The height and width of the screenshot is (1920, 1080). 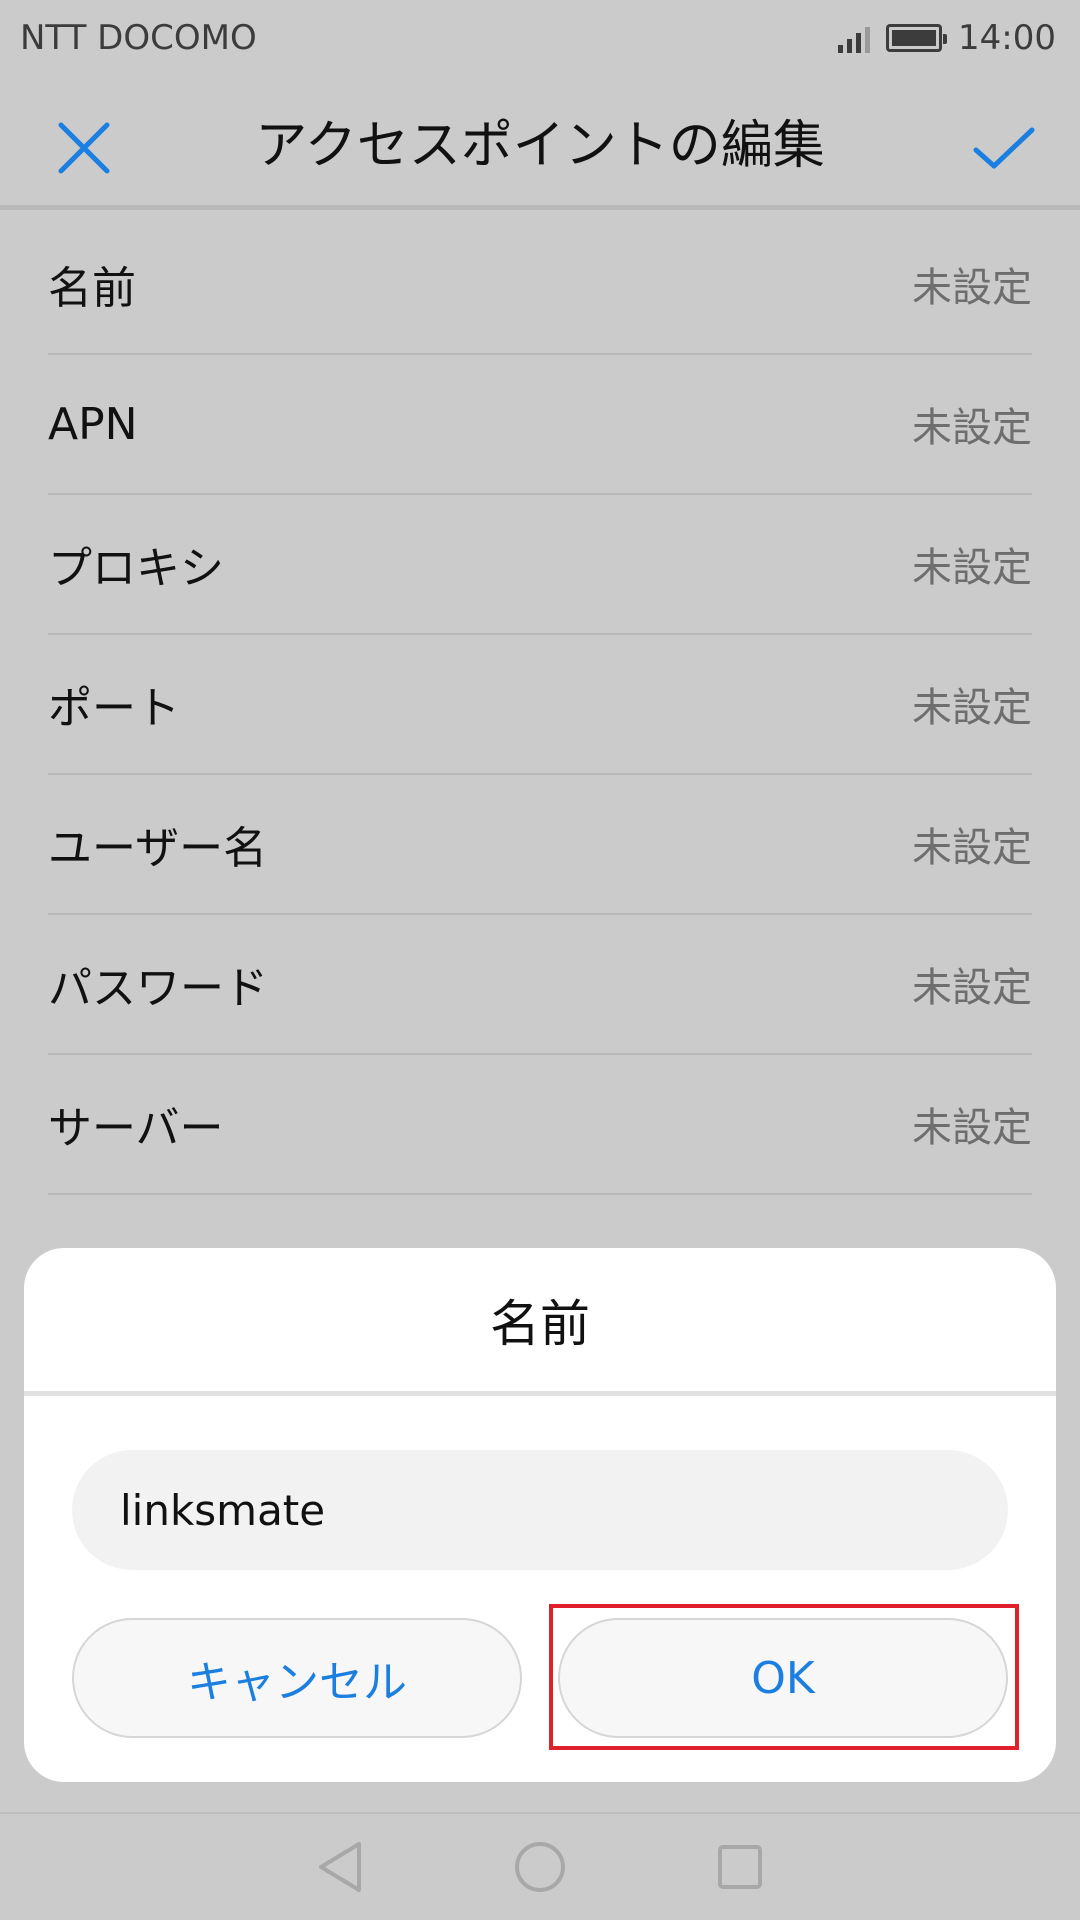 I want to click on close-icon, so click(x=84, y=148).